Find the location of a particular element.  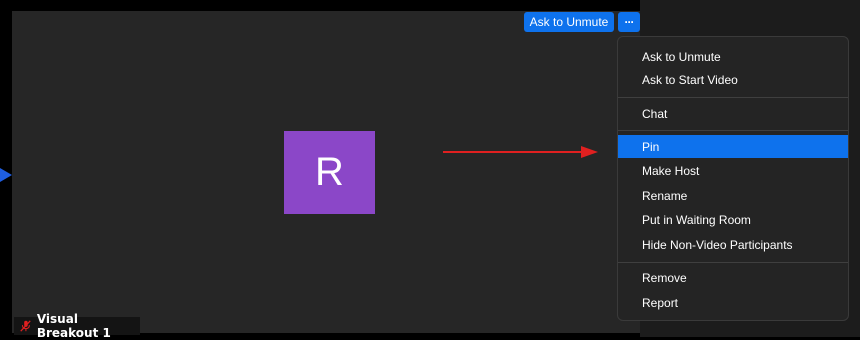

annotation-arrow-red-icon is located at coordinates (520, 152).